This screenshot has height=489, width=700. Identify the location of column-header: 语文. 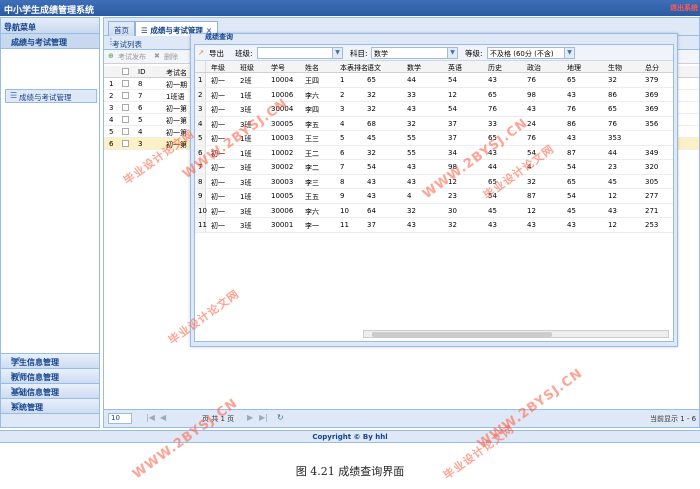
(374, 68).